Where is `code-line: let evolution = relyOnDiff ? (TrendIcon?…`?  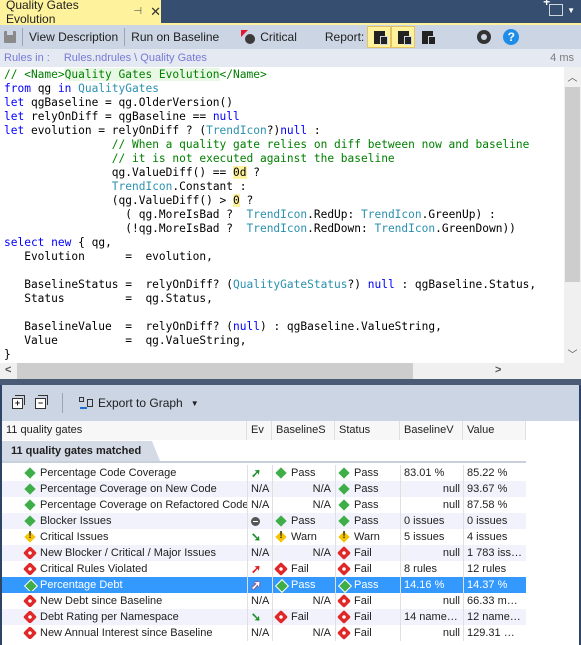
code-line: let evolution = relyOnDiff ? (TrendIcon?… is located at coordinates (284, 131).